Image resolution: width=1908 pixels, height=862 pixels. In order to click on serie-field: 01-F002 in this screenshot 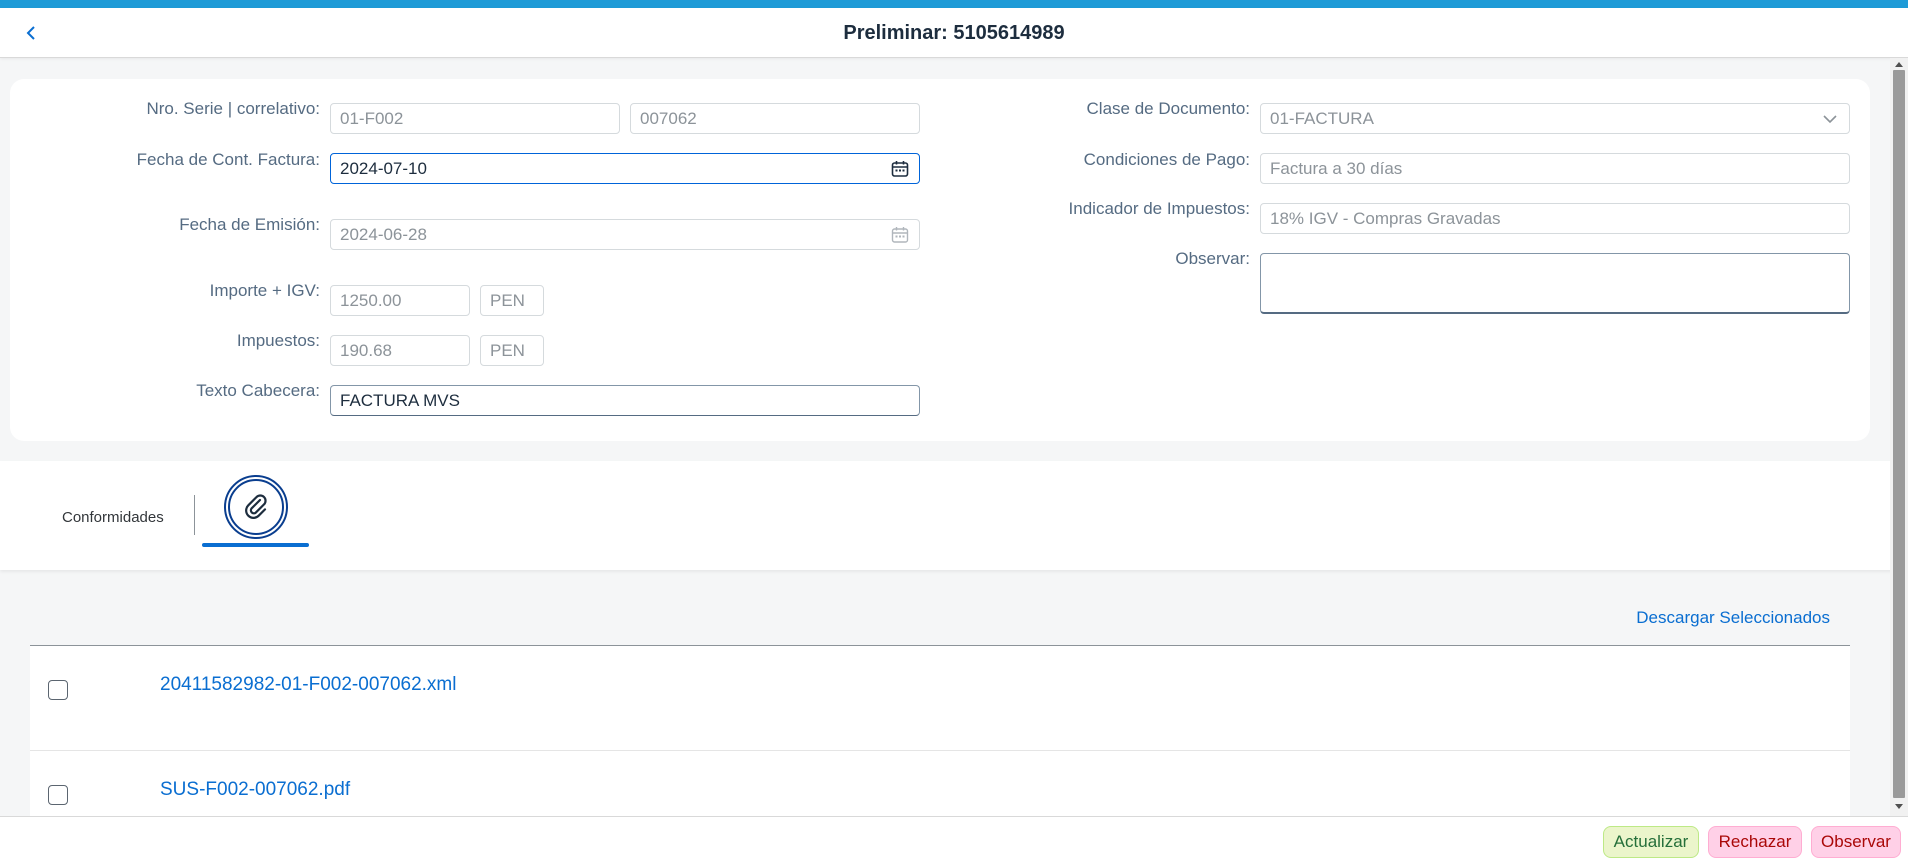, I will do `click(475, 118)`.